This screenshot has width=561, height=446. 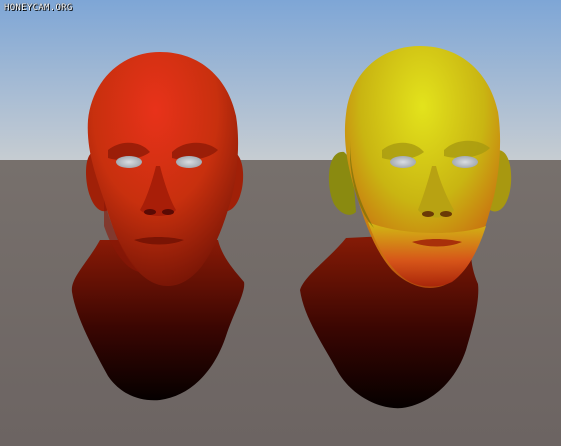 I want to click on head-yellow-eye-right, so click(x=465, y=162).